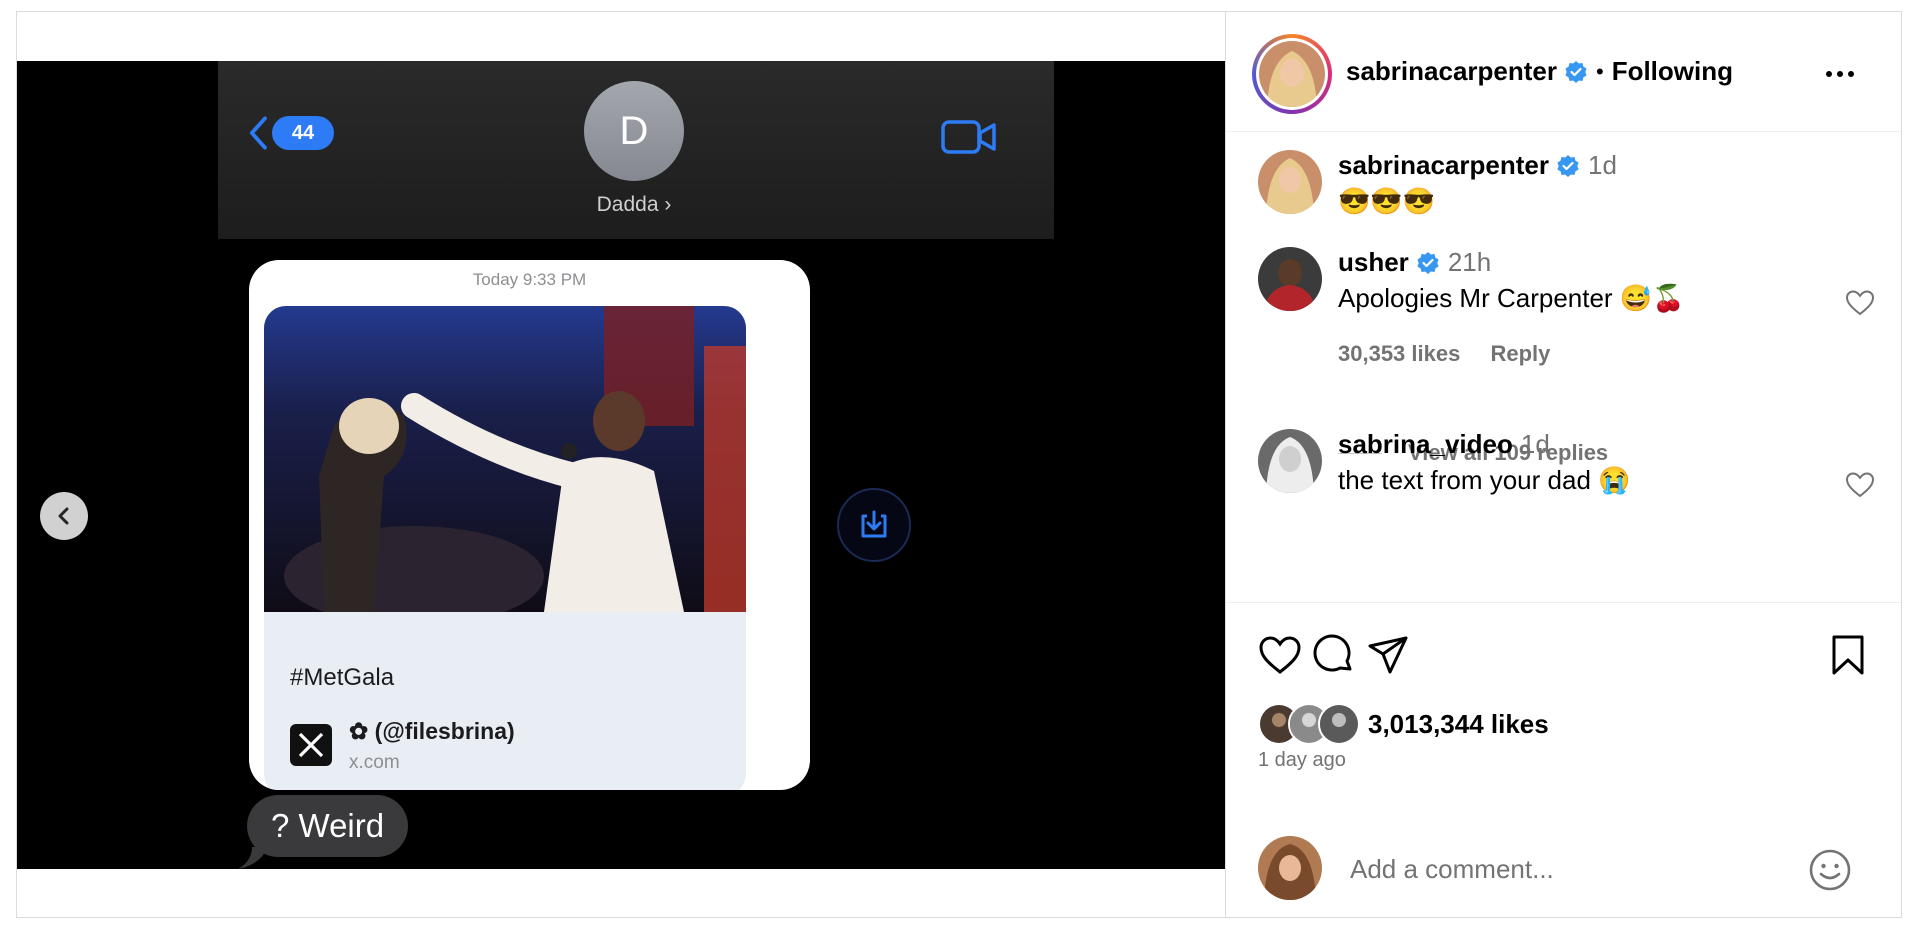  I want to click on like-icon, so click(1280, 655).